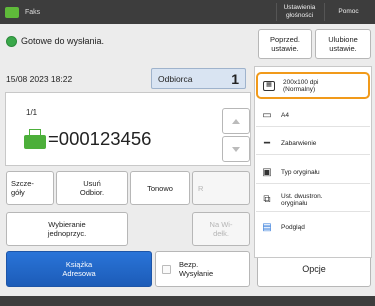 The width and height of the screenshot is (375, 306). I want to click on resolution-icon: ▦, so click(269, 85).